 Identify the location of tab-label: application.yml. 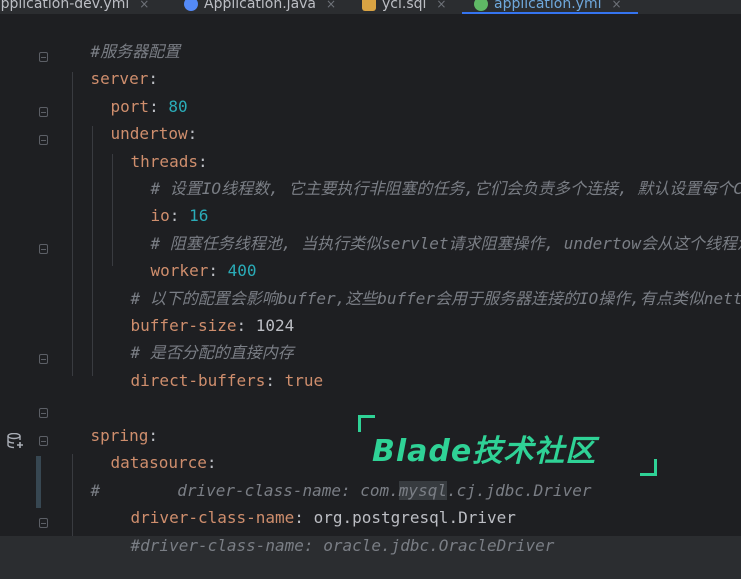
(548, 6).